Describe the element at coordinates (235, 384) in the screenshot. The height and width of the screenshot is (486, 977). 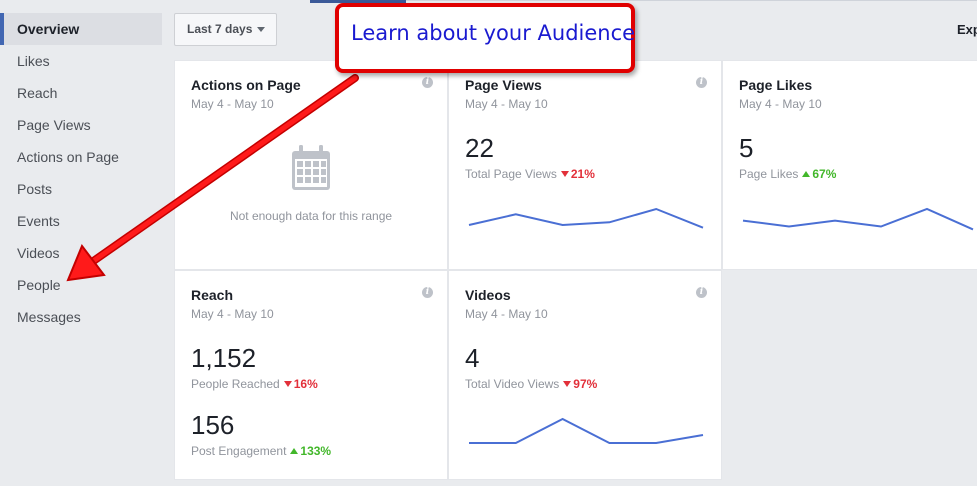
I see `metric-label: People Reached` at that location.